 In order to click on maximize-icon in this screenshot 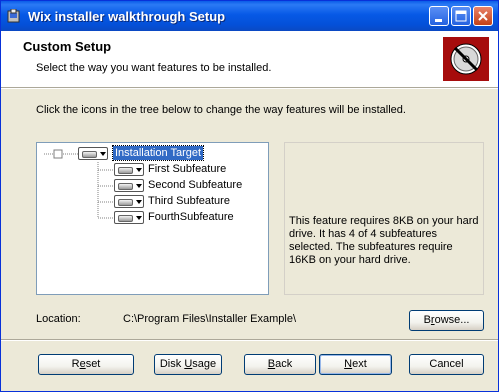, I will do `click(461, 16)`.